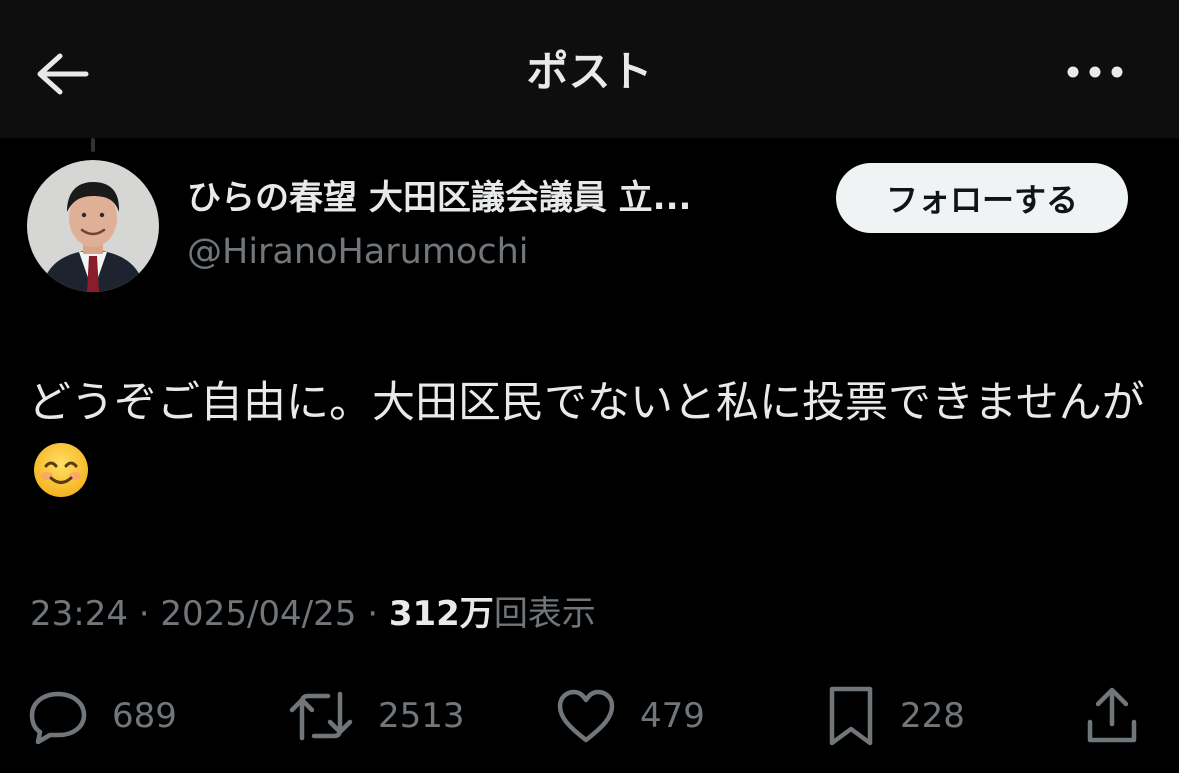  Describe the element at coordinates (544, 614) in the screenshot. I see `views-label: 回表示` at that location.